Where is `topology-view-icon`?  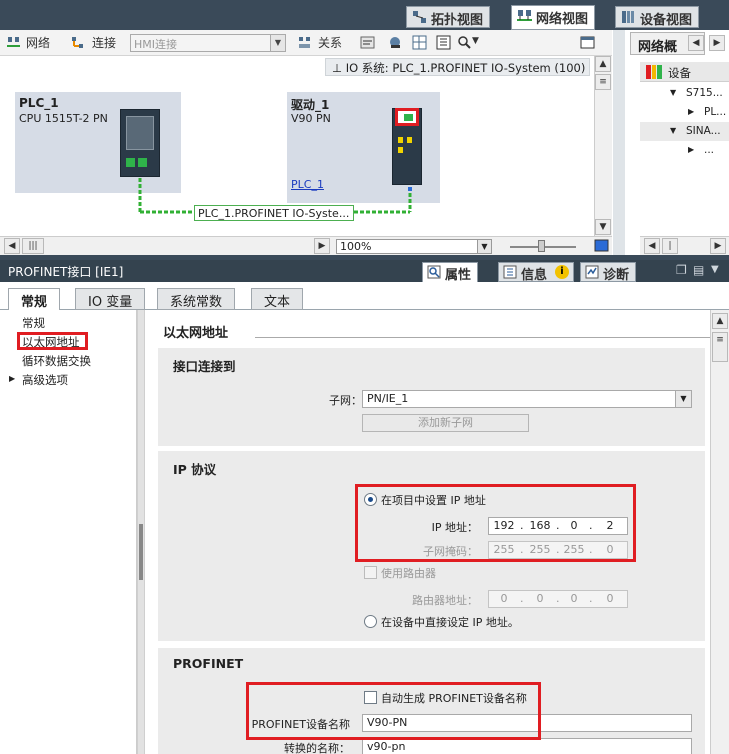
topology-view-icon is located at coordinates (419, 17).